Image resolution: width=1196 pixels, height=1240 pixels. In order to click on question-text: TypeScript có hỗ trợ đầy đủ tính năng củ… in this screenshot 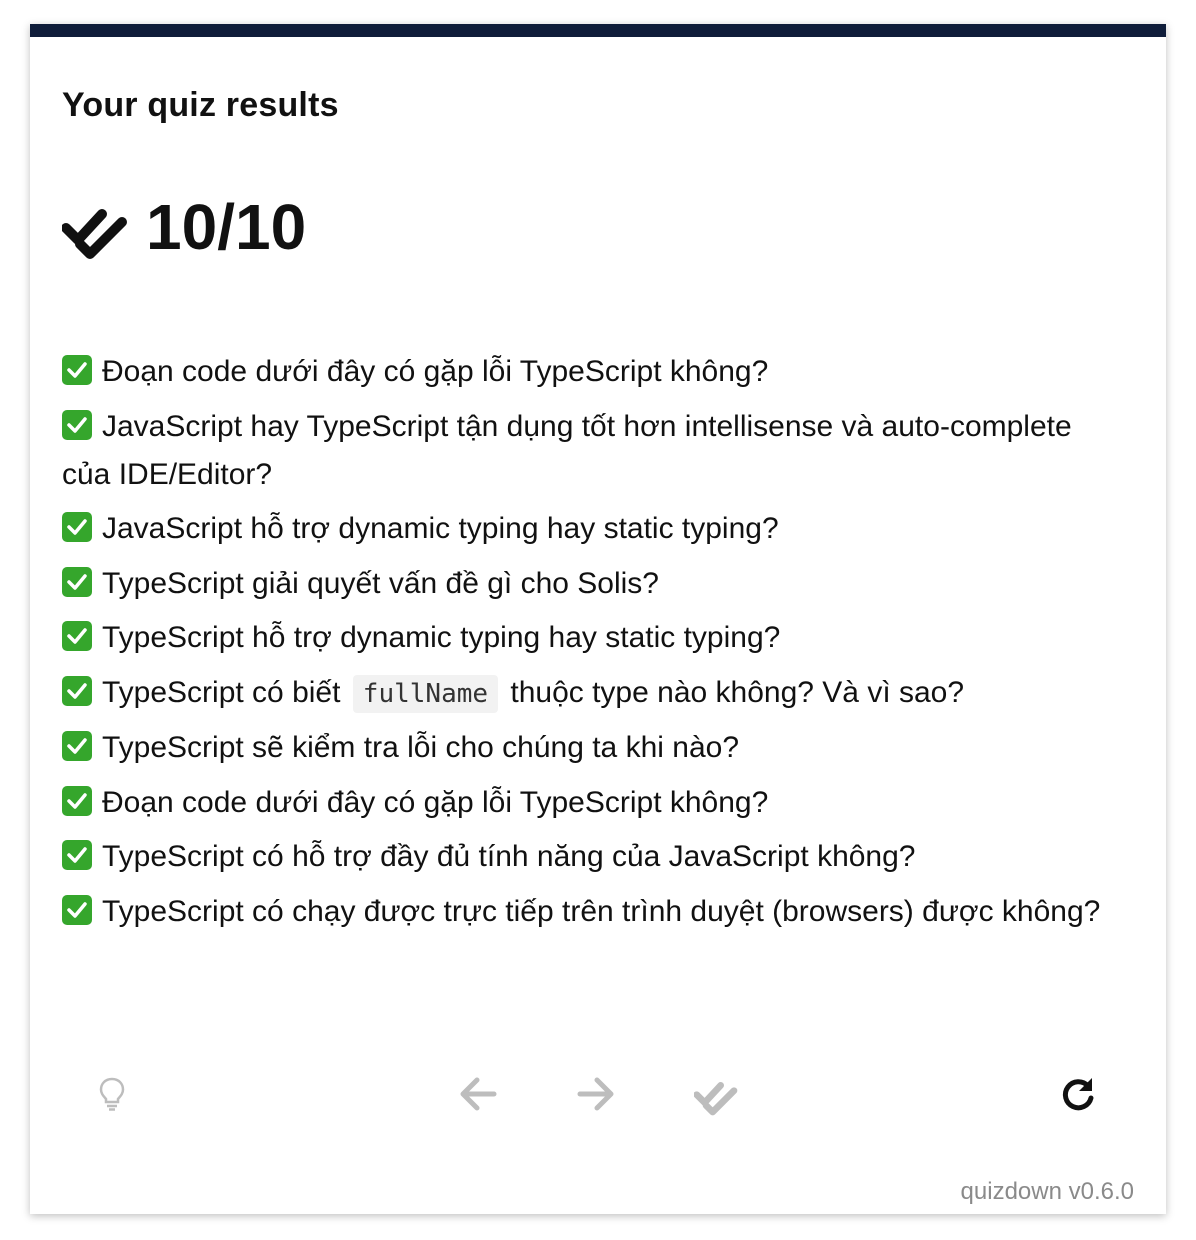, I will do `click(509, 856)`.